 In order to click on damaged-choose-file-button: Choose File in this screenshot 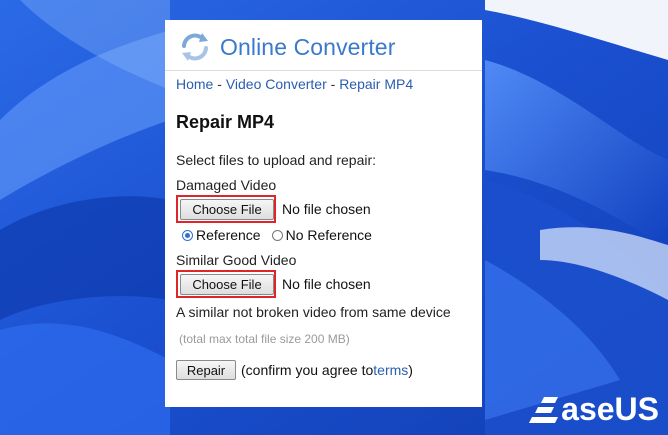, I will do `click(227, 209)`.